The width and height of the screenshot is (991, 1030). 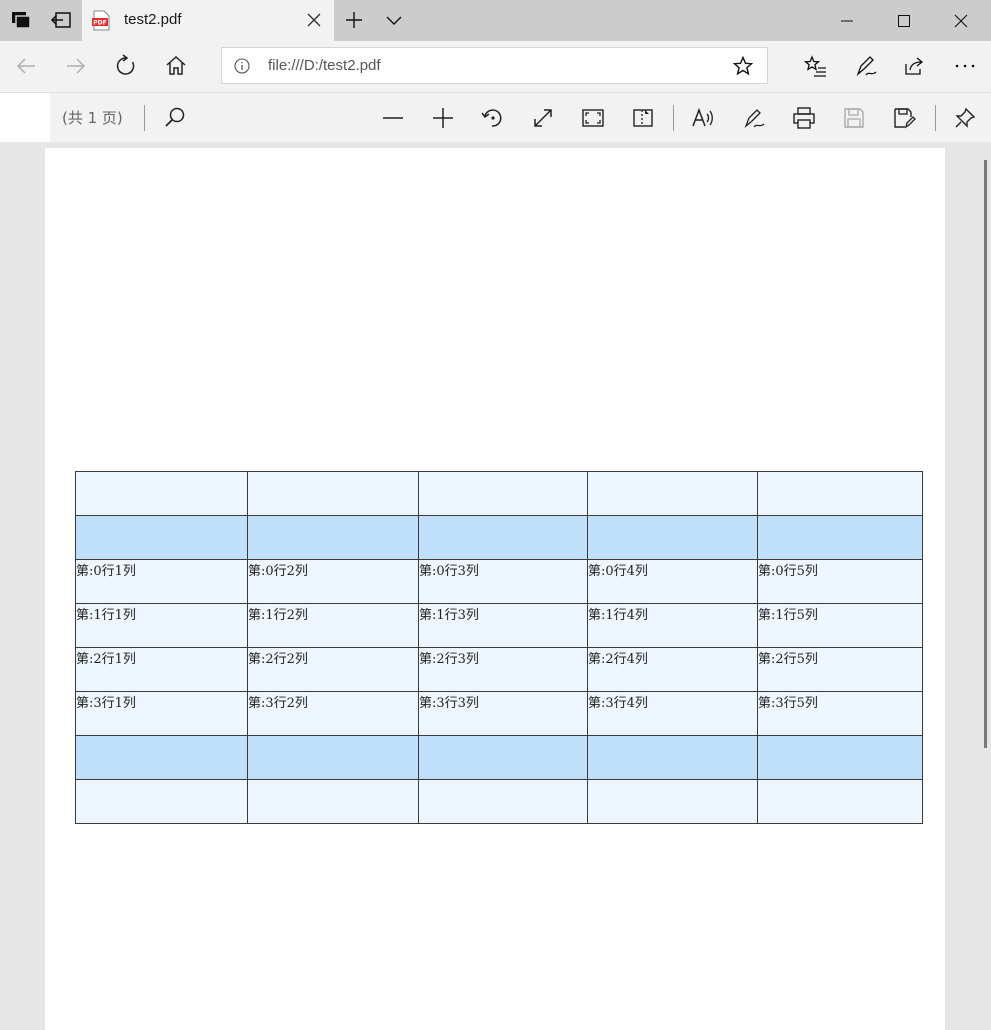 What do you see at coordinates (914, 66) in the screenshot?
I see `share-icon` at bounding box center [914, 66].